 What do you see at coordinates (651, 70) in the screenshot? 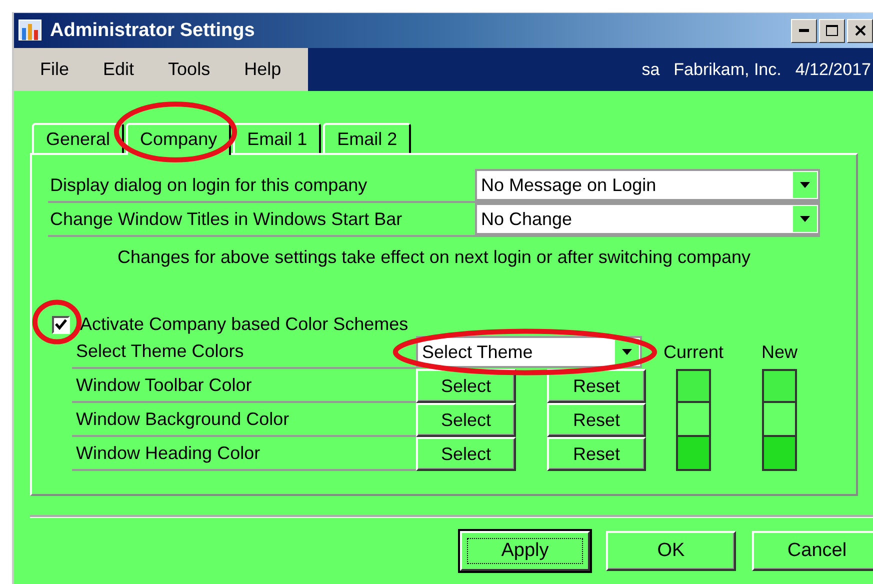
I see `user-name: sa` at bounding box center [651, 70].